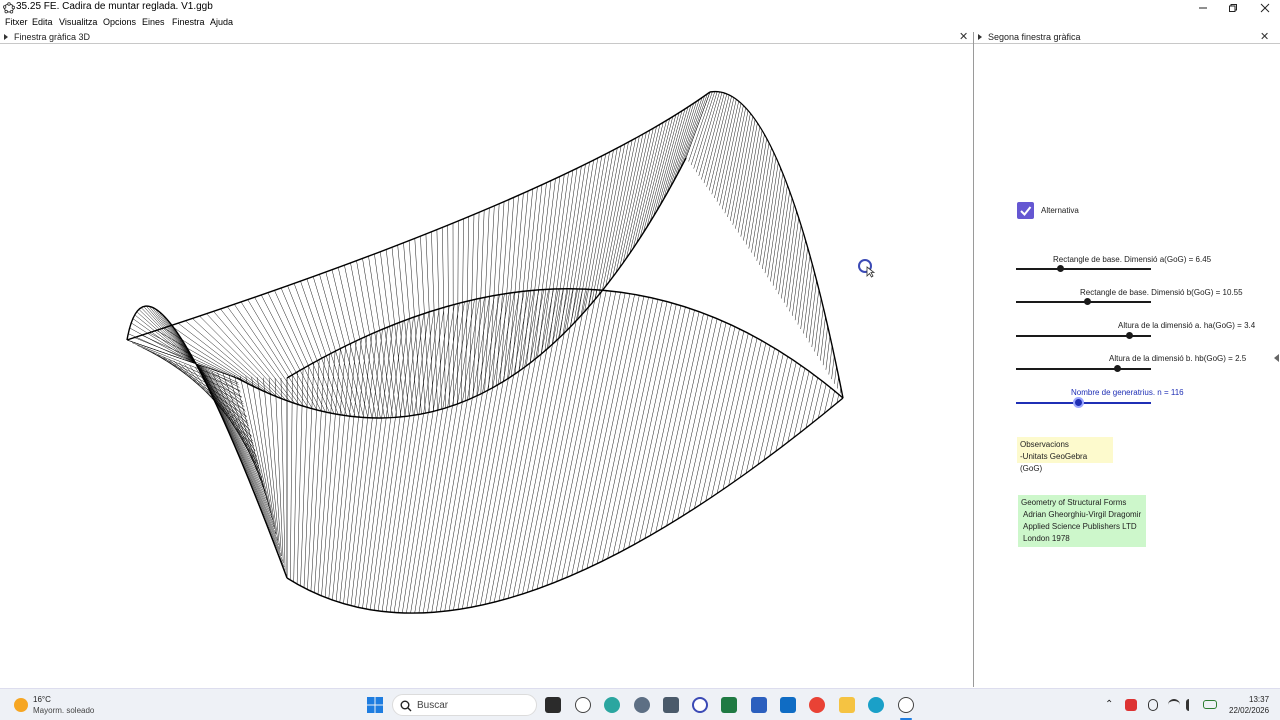  Describe the element at coordinates (16, 22) in the screenshot. I see `menu-item-fitxer: Fitxer` at that location.